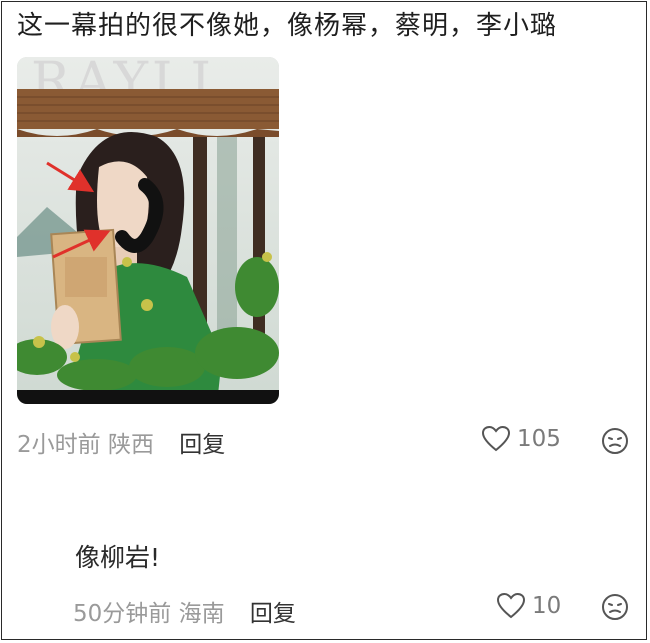 The height and width of the screenshot is (643, 650). Describe the element at coordinates (118, 557) in the screenshot. I see `reply-text: 像柳岩!` at that location.